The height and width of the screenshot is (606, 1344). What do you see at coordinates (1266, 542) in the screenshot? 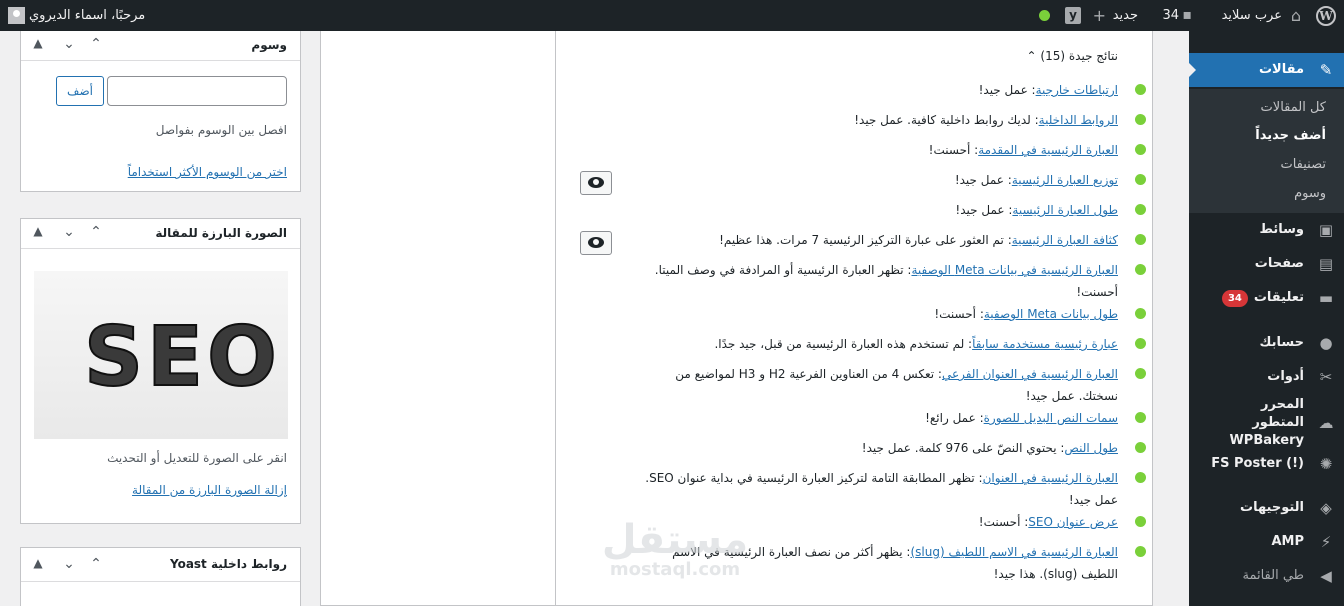
I see `menu-amp: AMP ⚡` at bounding box center [1266, 542].